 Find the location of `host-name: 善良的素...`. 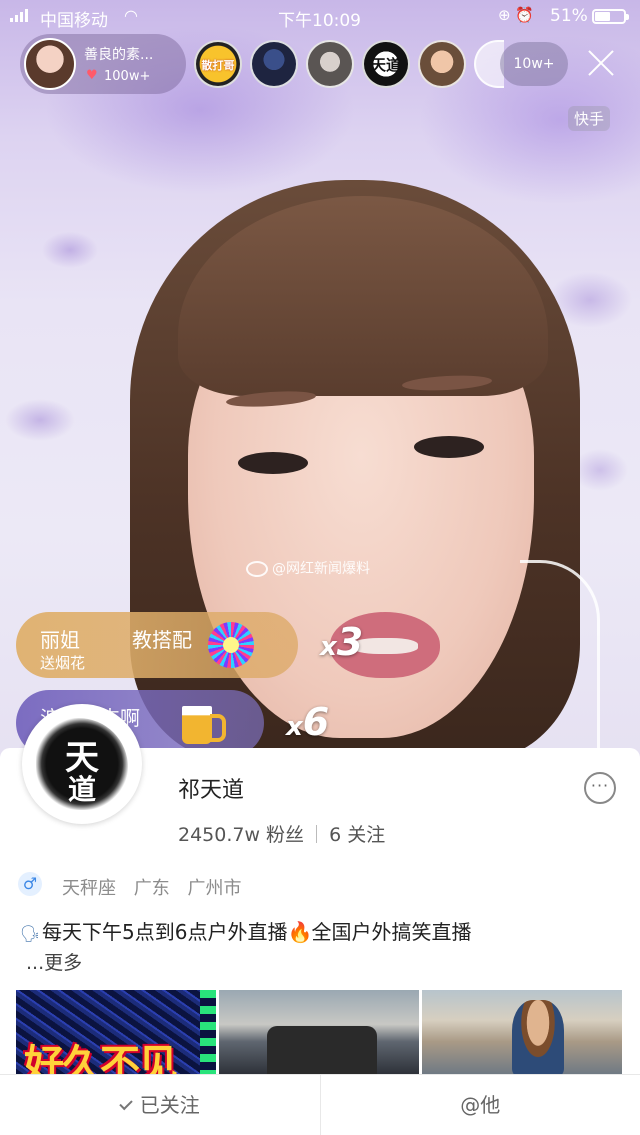

host-name: 善良的素... is located at coordinates (119, 55).